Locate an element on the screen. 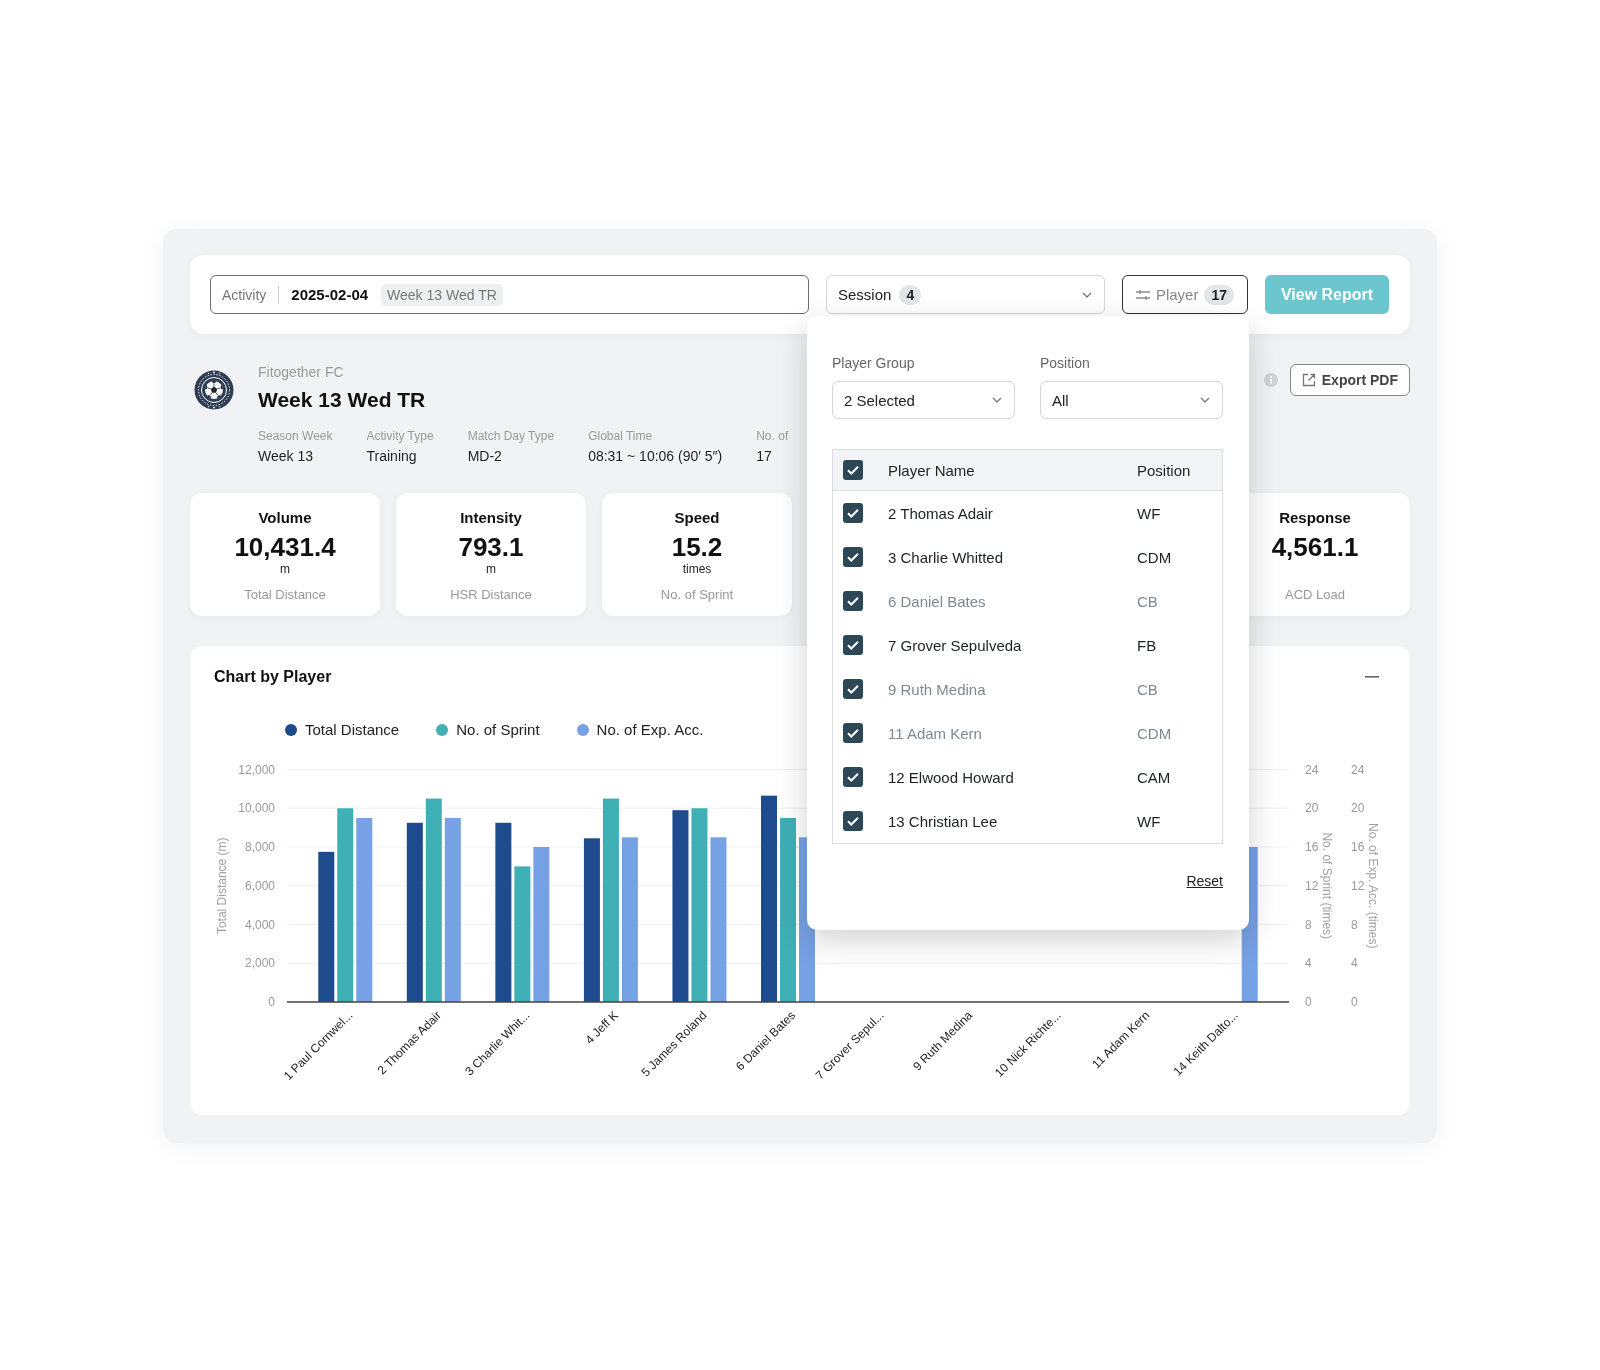 The width and height of the screenshot is (1600, 1370). player-name: 7 Grover Sepulveda is located at coordinates (955, 645).